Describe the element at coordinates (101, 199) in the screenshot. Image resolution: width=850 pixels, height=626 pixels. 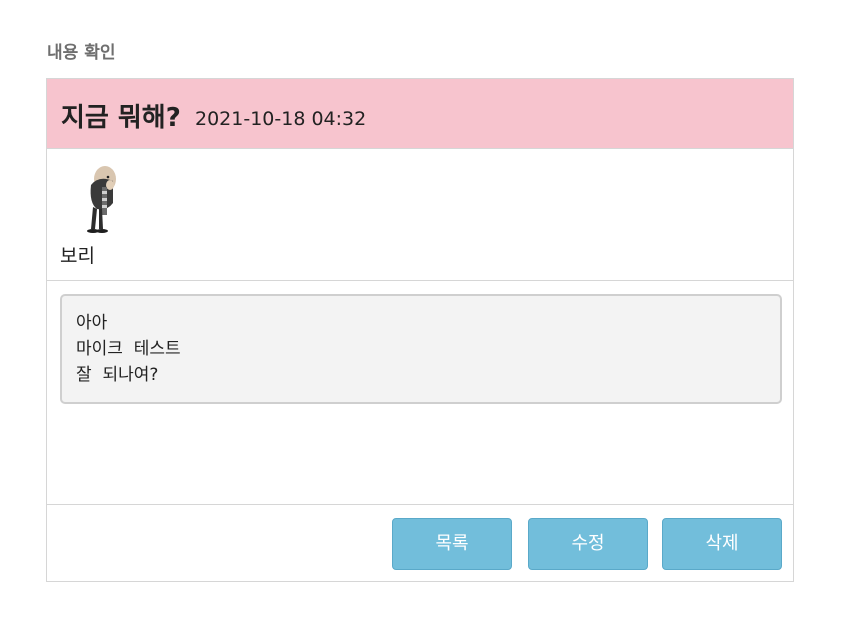
I see `avatar` at that location.